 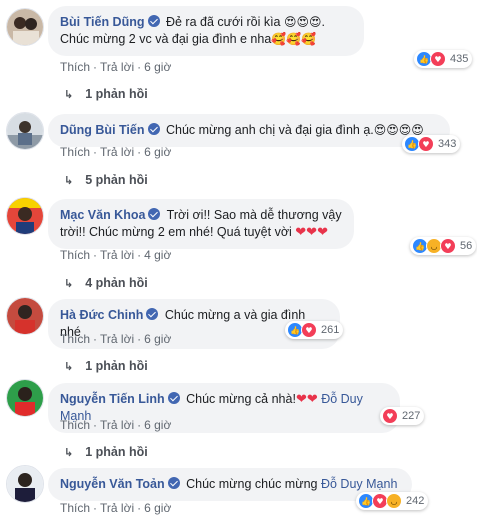 What do you see at coordinates (411, 416) in the screenshot?
I see `reaction-count: 227` at bounding box center [411, 416].